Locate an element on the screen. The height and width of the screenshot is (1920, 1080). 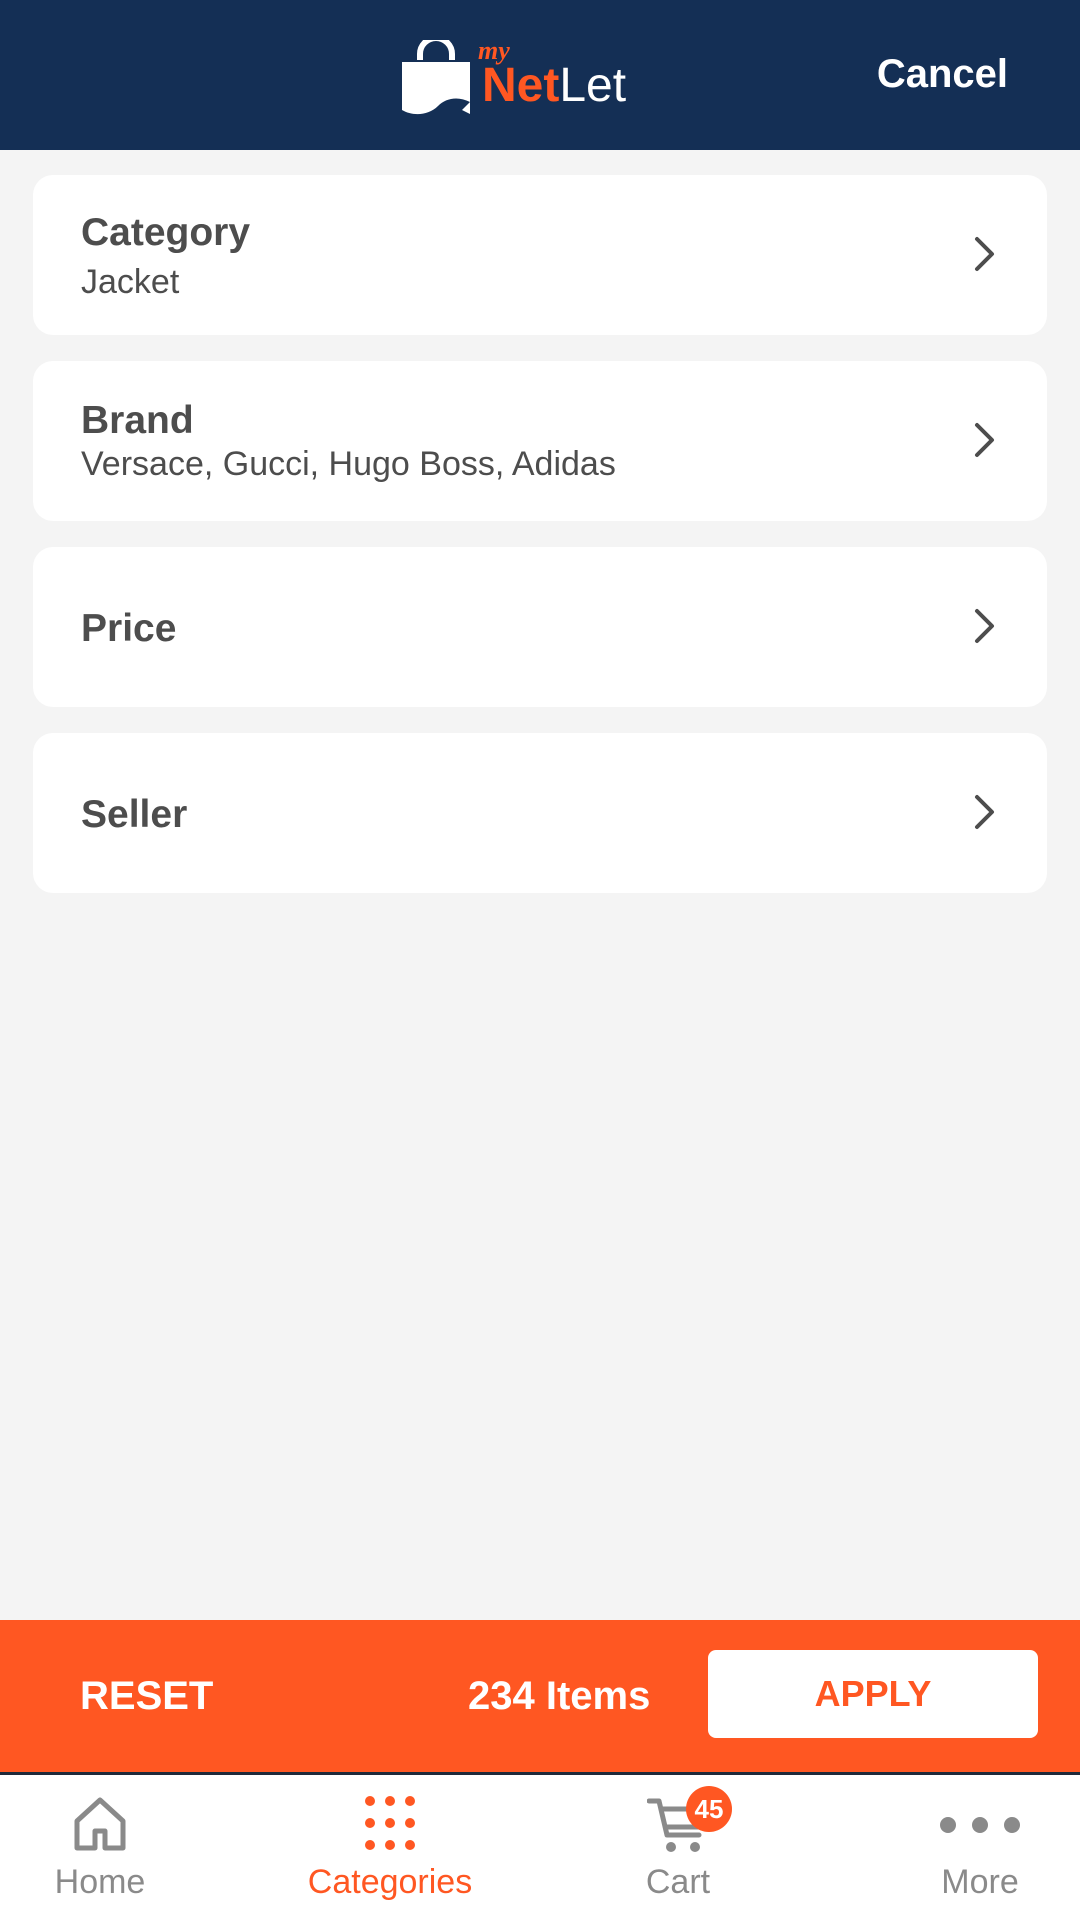
cart-count-badge: 45 is located at coordinates (709, 1809).